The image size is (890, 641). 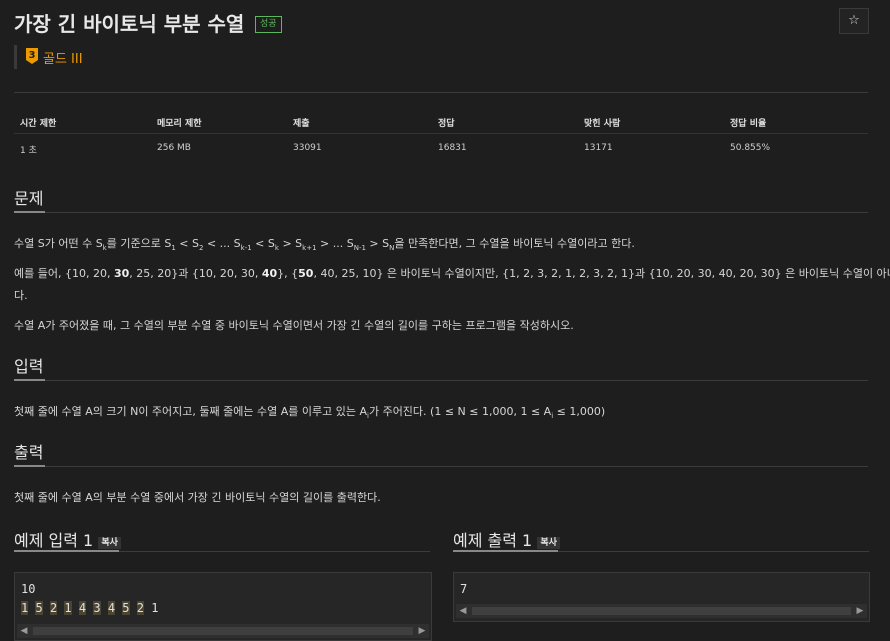 What do you see at coordinates (441, 466) in the screenshot?
I see `output-divider` at bounding box center [441, 466].